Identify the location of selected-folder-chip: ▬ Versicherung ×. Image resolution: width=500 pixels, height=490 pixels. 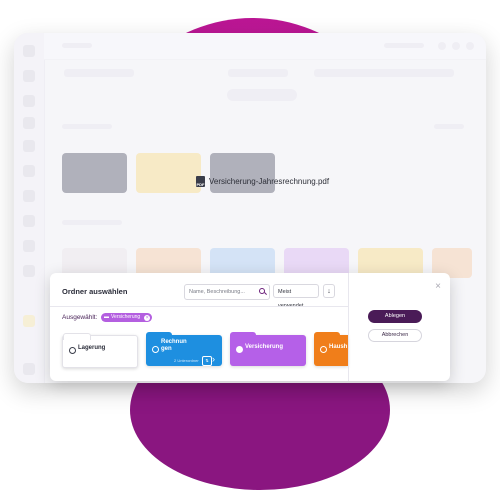
(127, 317).